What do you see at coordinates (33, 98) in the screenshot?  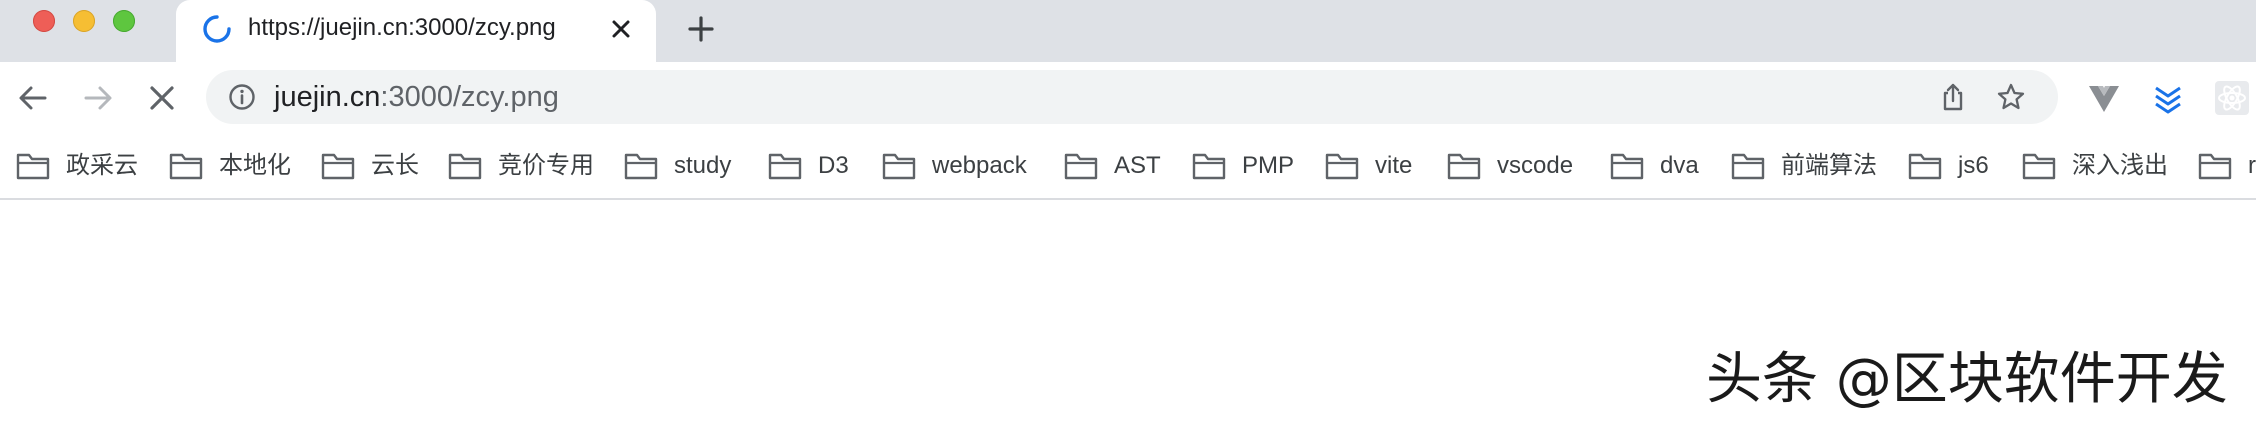 I see `back-icon` at bounding box center [33, 98].